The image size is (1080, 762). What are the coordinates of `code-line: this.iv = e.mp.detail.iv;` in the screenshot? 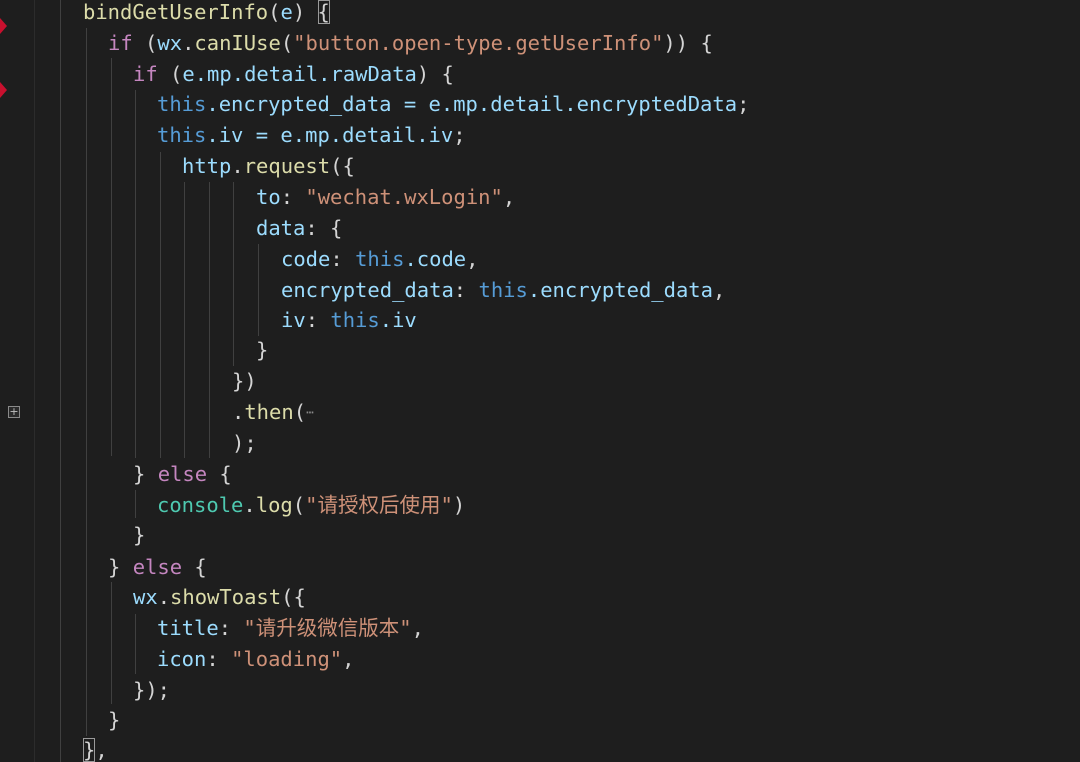 It's located at (311, 135).